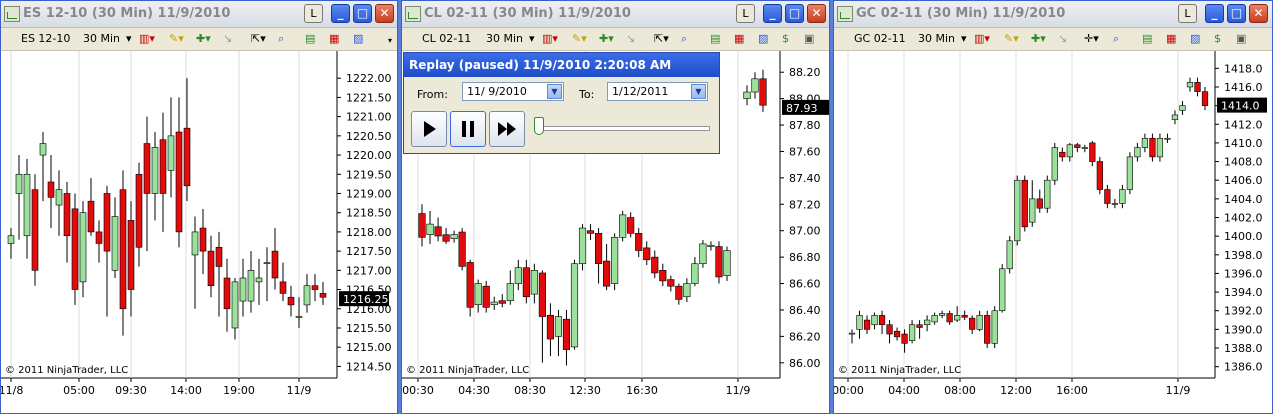 The height and width of the screenshot is (414, 1273). What do you see at coordinates (45, 38) in the screenshot?
I see `instrument-selector: ES 12-10` at bounding box center [45, 38].